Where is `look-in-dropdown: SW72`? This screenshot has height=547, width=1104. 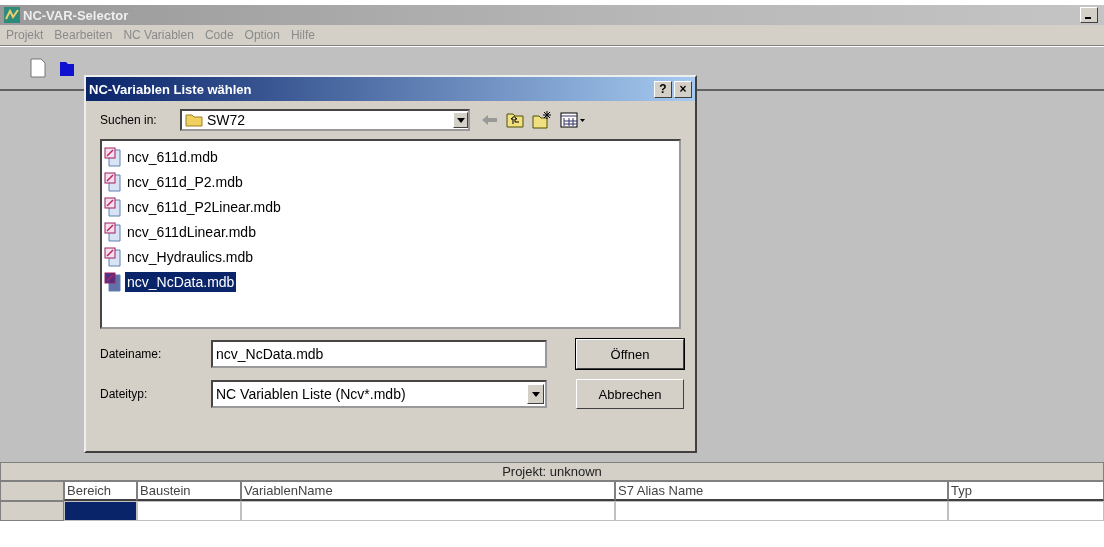 look-in-dropdown: SW72 is located at coordinates (325, 120).